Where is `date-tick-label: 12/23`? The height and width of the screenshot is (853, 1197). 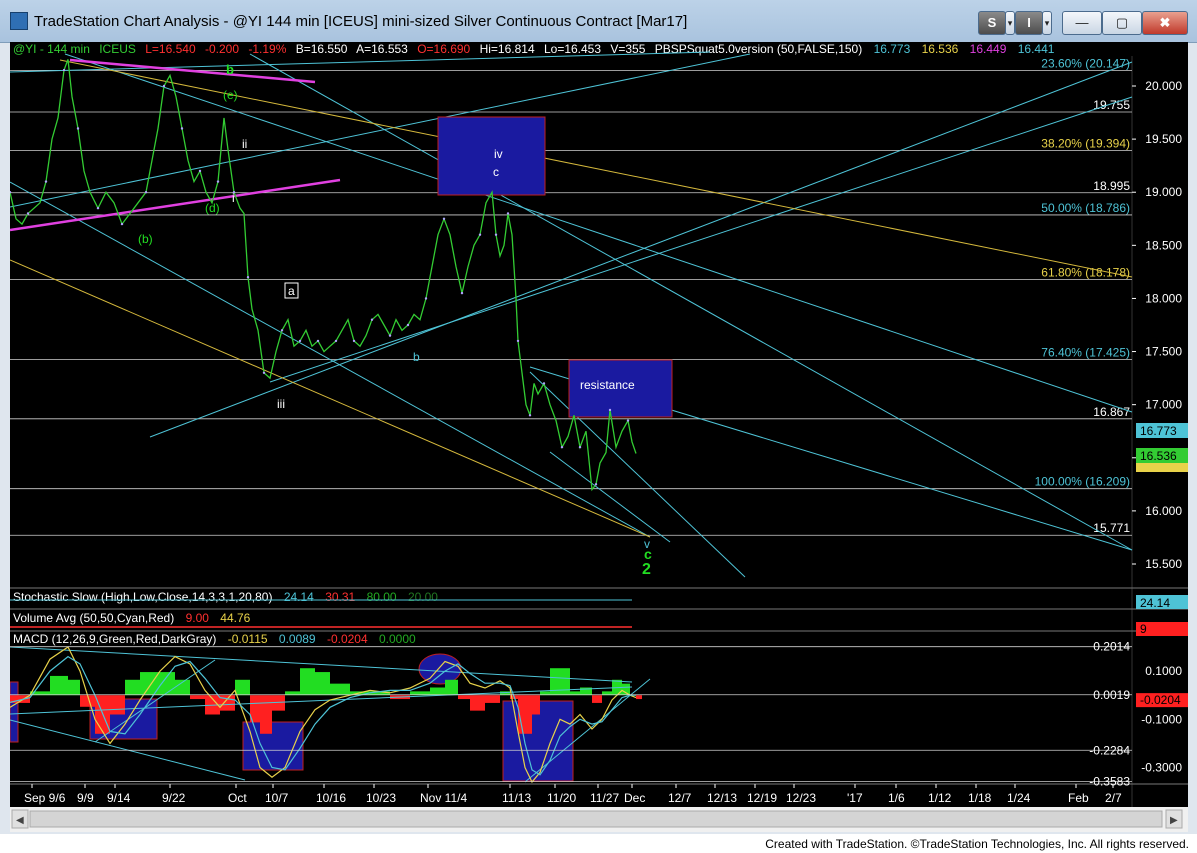 date-tick-label: 12/23 is located at coordinates (801, 798).